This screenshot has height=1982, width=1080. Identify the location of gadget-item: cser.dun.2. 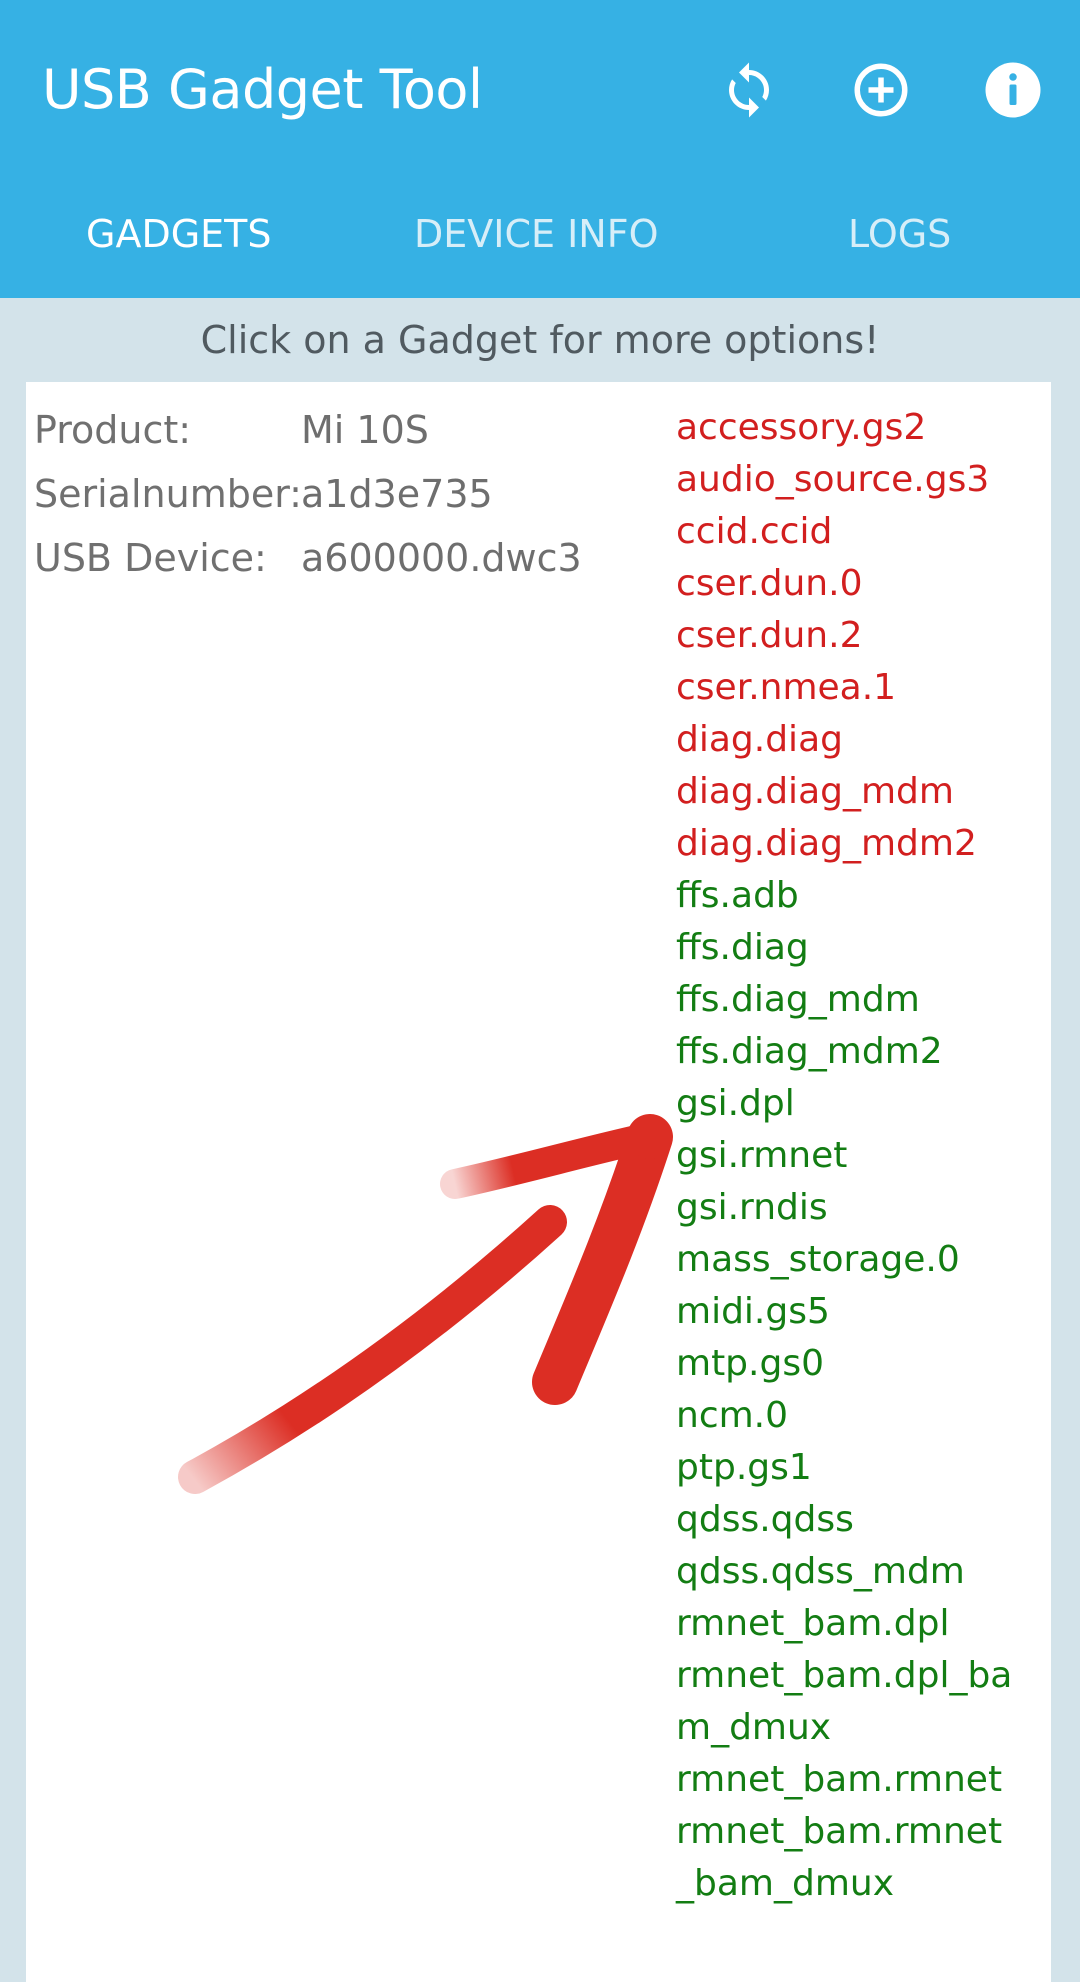
(863, 636).